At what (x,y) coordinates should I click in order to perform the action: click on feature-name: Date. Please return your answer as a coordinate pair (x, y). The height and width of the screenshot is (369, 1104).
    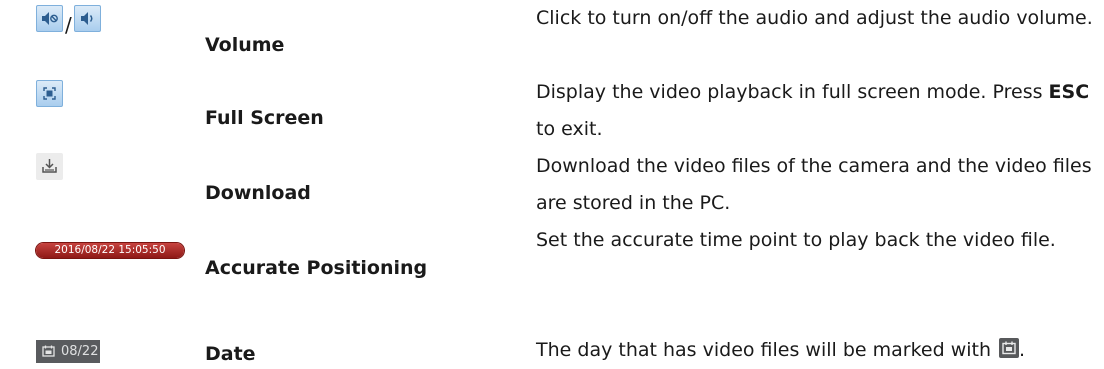
    Looking at the image, I should click on (230, 354).